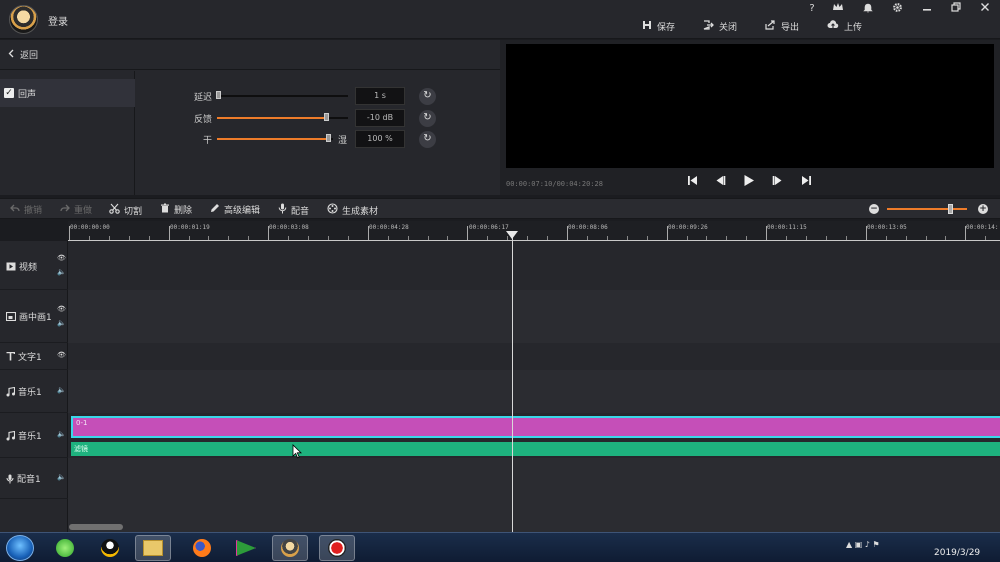 This screenshot has width=1000, height=562. What do you see at coordinates (58, 20) in the screenshot?
I see `login-link: 登录` at bounding box center [58, 20].